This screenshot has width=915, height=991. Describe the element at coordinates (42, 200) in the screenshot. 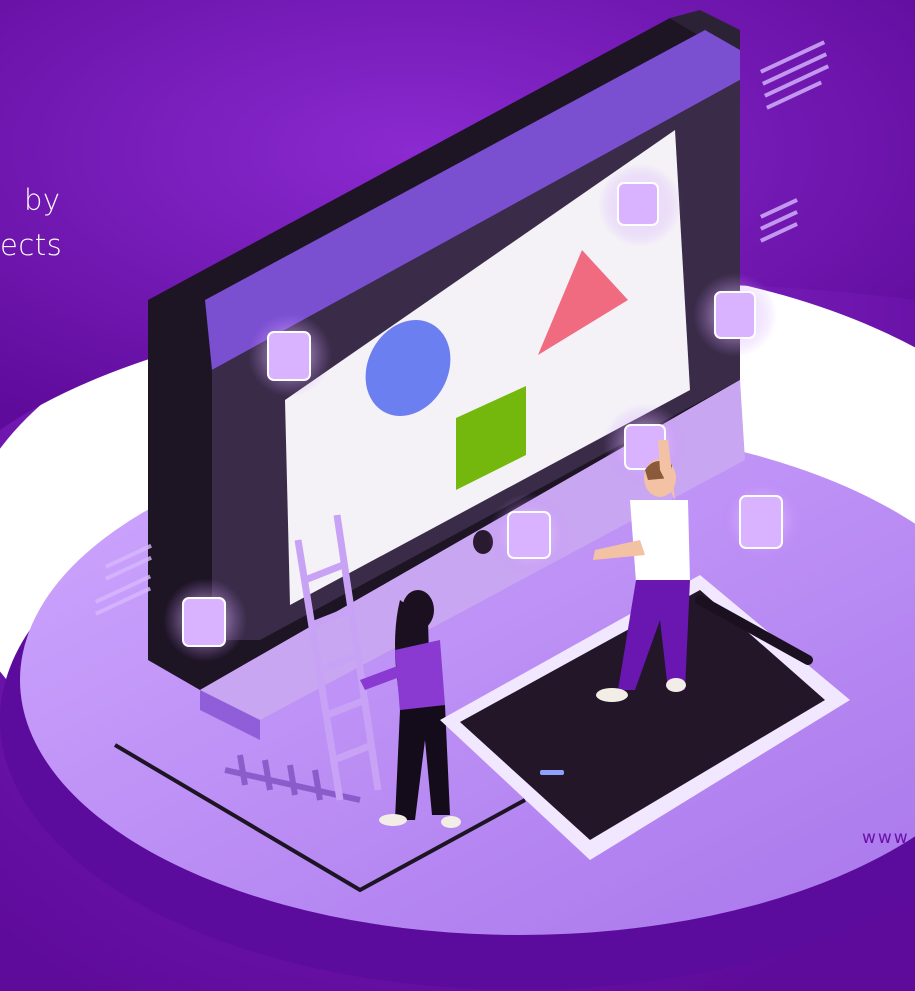

I see `headline-line-1: by` at that location.